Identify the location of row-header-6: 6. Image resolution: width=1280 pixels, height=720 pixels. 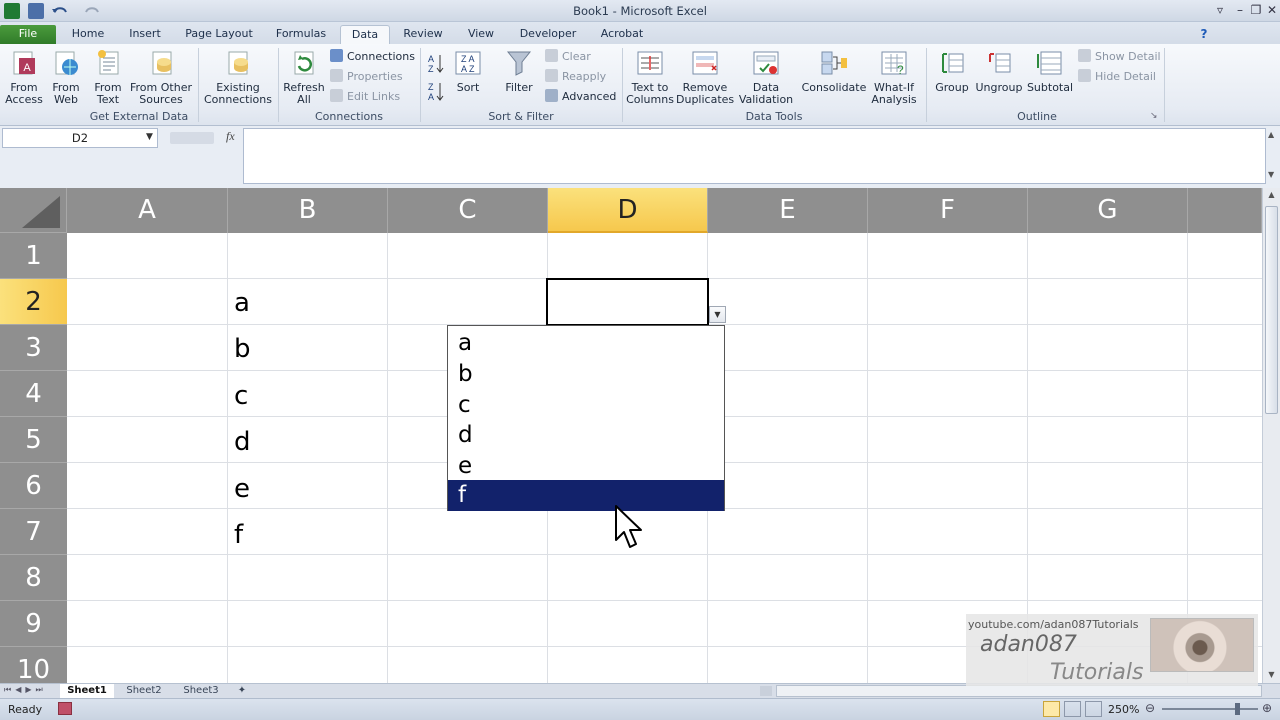
(33, 486).